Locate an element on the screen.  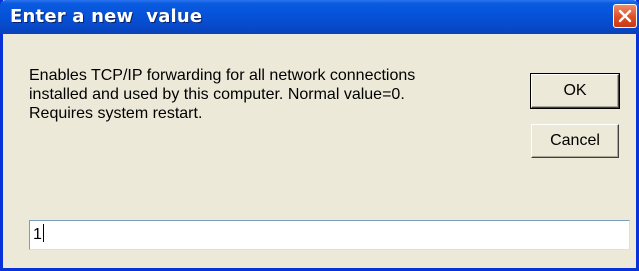
dialog-title: Enter a new value is located at coordinates (106, 16).